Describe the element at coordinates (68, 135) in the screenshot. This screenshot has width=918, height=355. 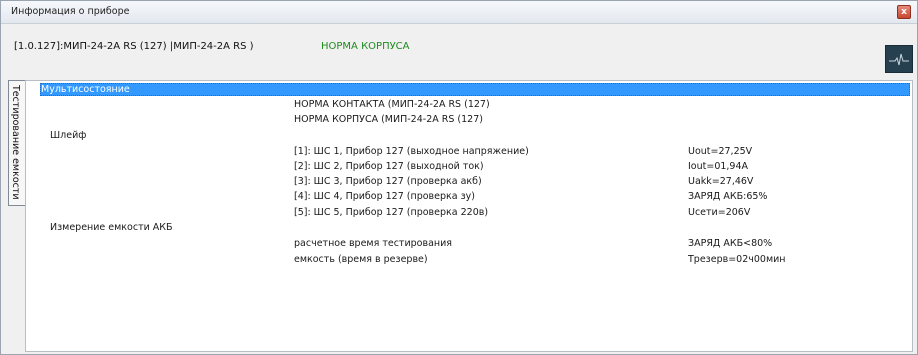
I see `loop-label: Шлейф` at that location.